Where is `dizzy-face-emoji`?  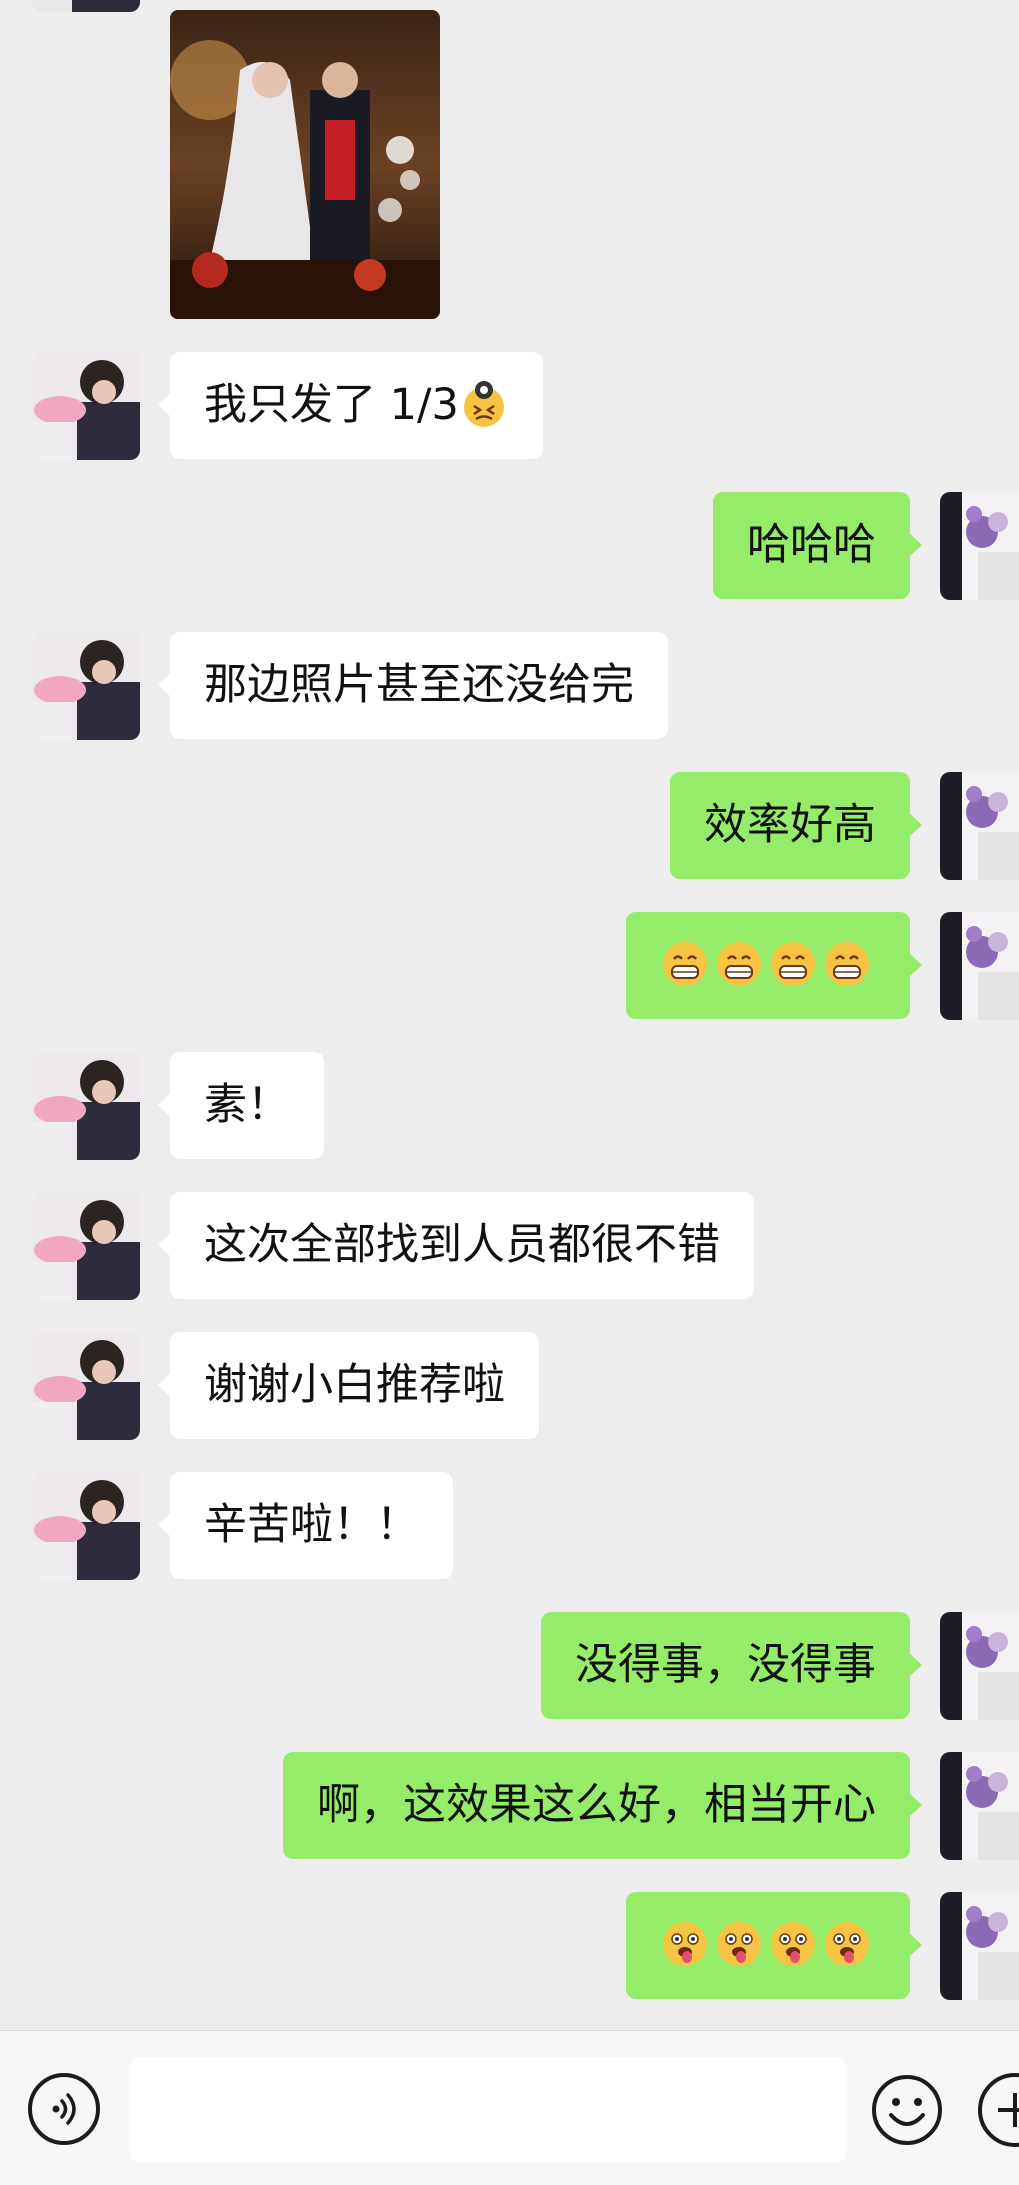
dizzy-face-emoji is located at coordinates (483, 403).